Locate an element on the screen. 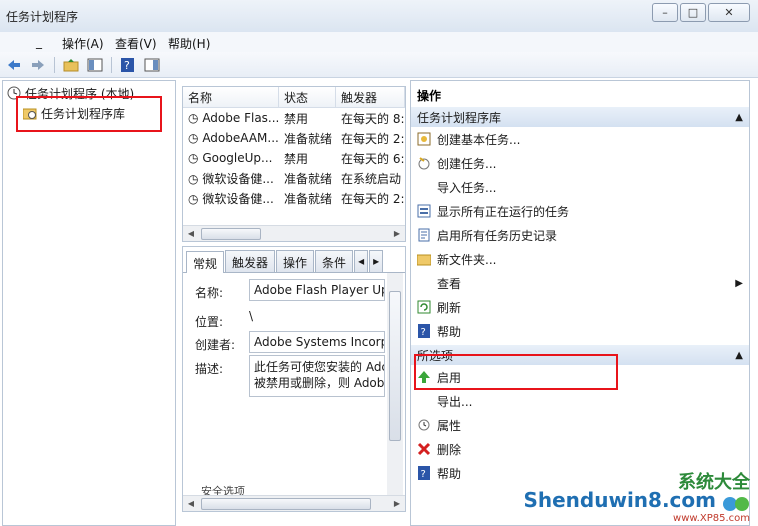  task-row: ◷ 微软设备健... 准备就绪 在每天的 2: is located at coordinates (294, 198).